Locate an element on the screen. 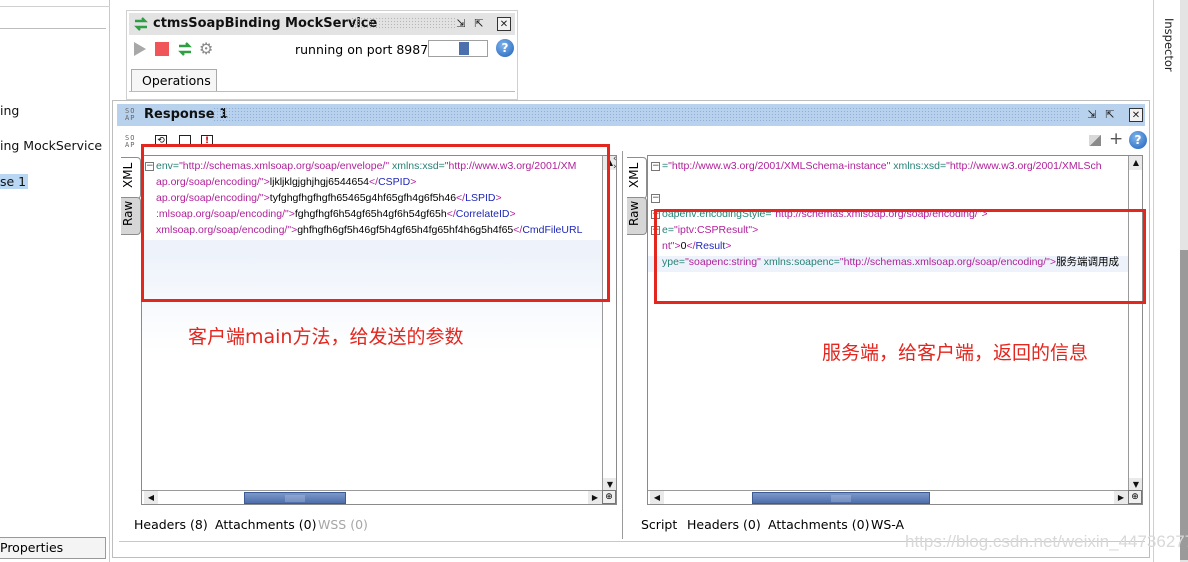 The height and width of the screenshot is (562, 1188). play-icon is located at coordinates (140, 50).